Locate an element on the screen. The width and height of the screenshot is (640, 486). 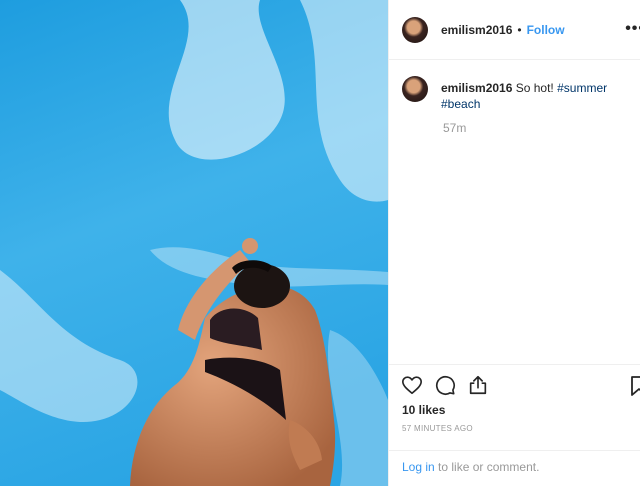
caption-comment: emilism2016 So hot! #summer #beach is located at coordinates (518, 94).